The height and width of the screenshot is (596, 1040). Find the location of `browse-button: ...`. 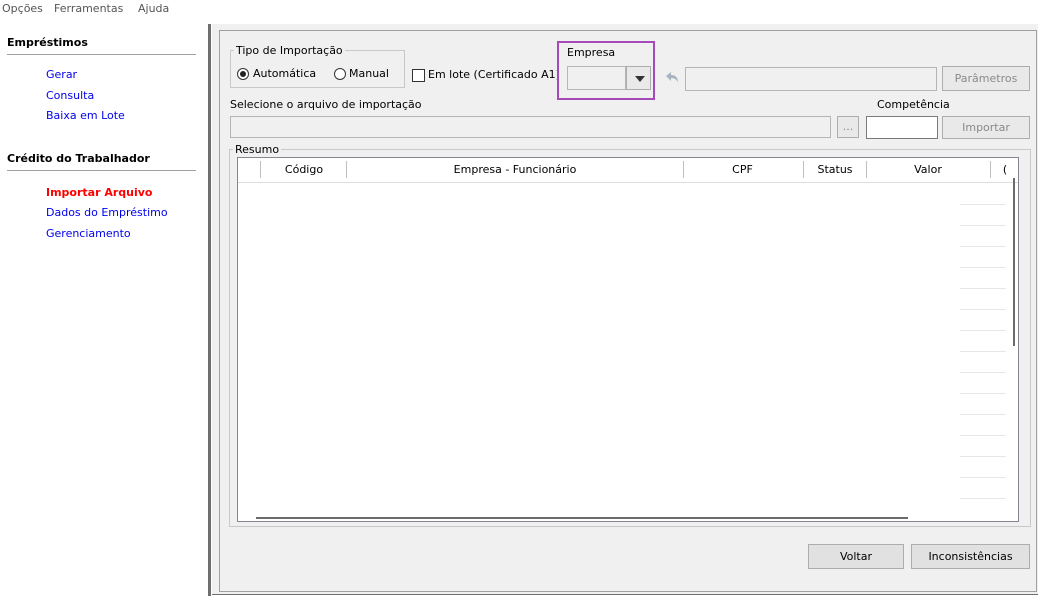

browse-button: ... is located at coordinates (848, 127).